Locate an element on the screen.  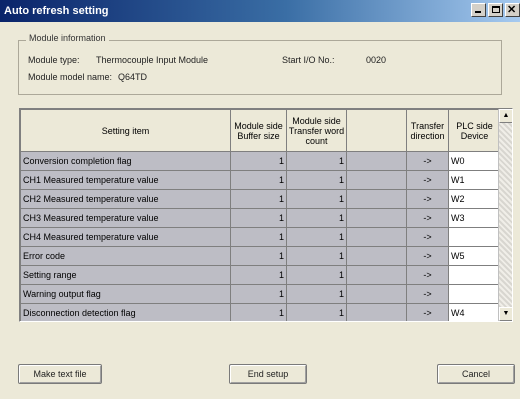
close-button: ✕ is located at coordinates (512, 10).